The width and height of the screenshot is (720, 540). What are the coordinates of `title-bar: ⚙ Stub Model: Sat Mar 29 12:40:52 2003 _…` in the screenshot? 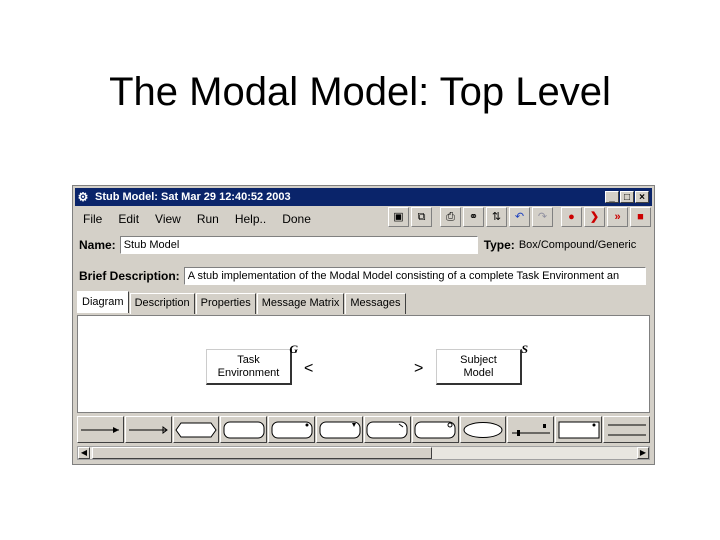 It's located at (363, 197).